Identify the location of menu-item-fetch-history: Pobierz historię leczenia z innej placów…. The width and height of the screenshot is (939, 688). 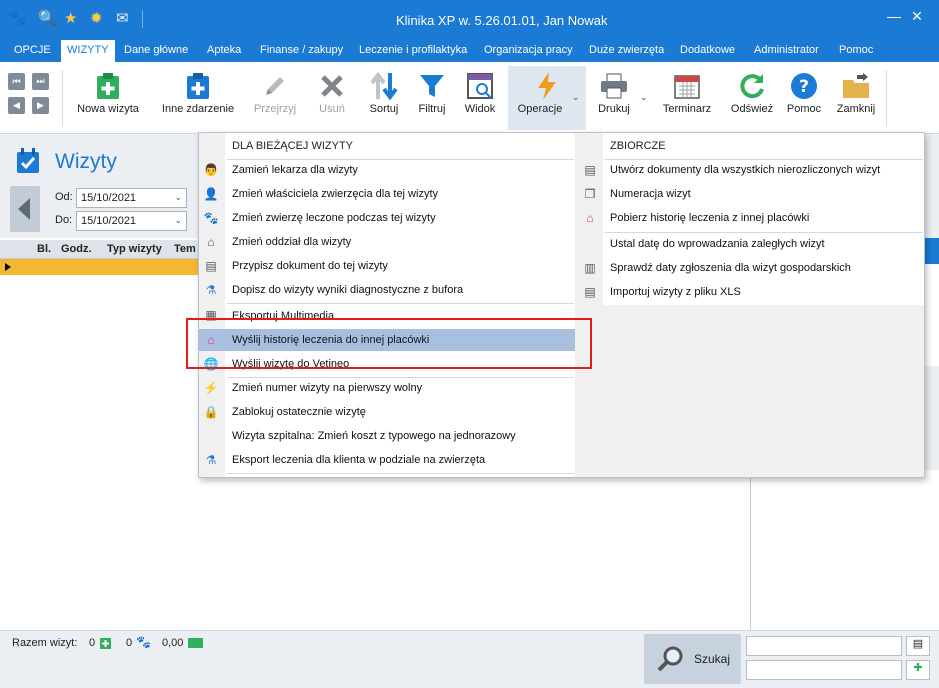
(751, 218).